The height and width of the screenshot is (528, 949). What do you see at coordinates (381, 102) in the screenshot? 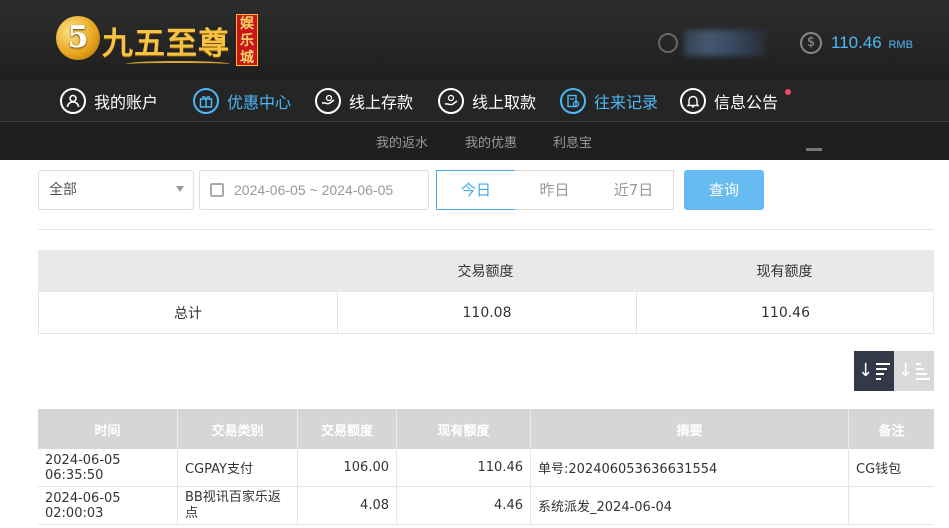
I see `nav-label: 线上存款` at bounding box center [381, 102].